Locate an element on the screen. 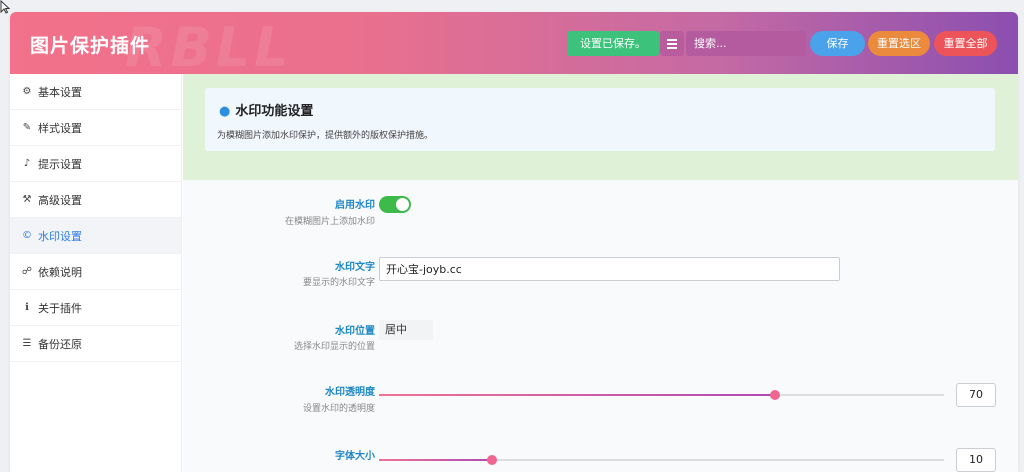 Image resolution: width=1024 pixels, height=472 pixels. mouse-cursor-icon is located at coordinates (5, 7).